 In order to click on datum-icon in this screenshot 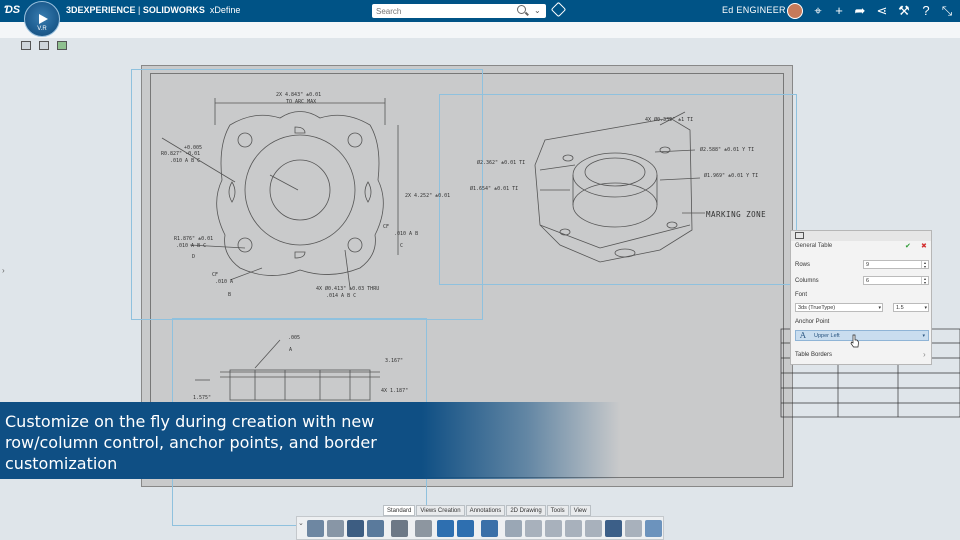, I will do `click(553, 528)`.